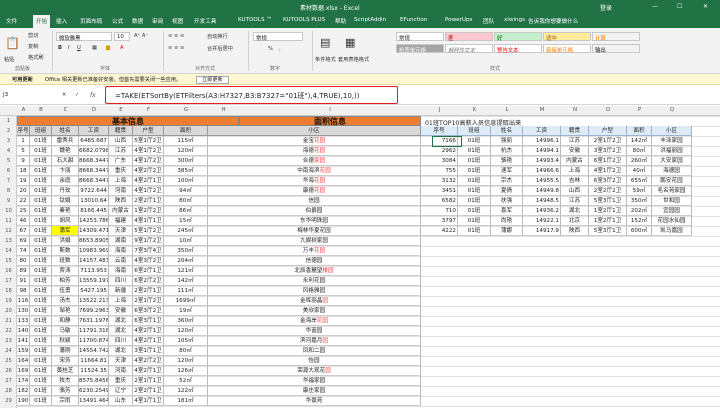 The image size is (720, 408). I want to click on left-cell-0-2: 雷秀兵, so click(65, 141).